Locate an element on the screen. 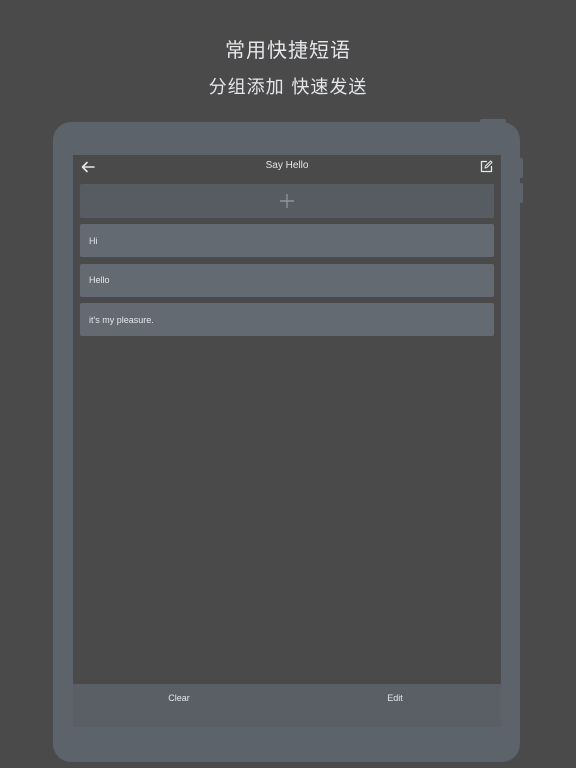 The image size is (576, 768). edit-button: Edit is located at coordinates (395, 698).